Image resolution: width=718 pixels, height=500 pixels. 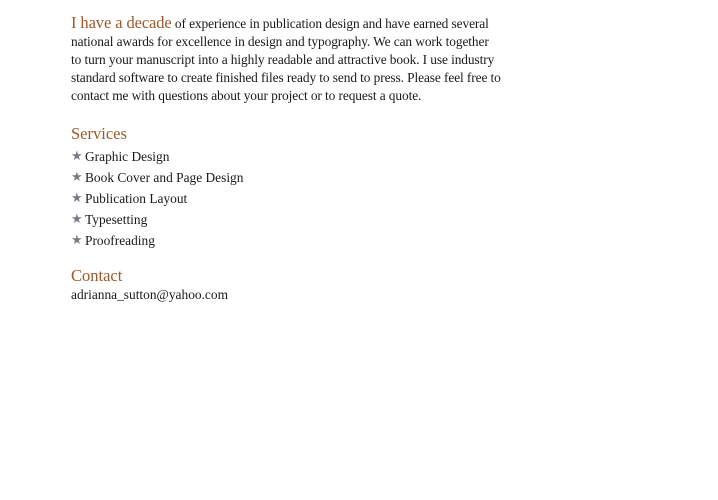 I want to click on intro-lead: I have a decade, so click(x=121, y=22).